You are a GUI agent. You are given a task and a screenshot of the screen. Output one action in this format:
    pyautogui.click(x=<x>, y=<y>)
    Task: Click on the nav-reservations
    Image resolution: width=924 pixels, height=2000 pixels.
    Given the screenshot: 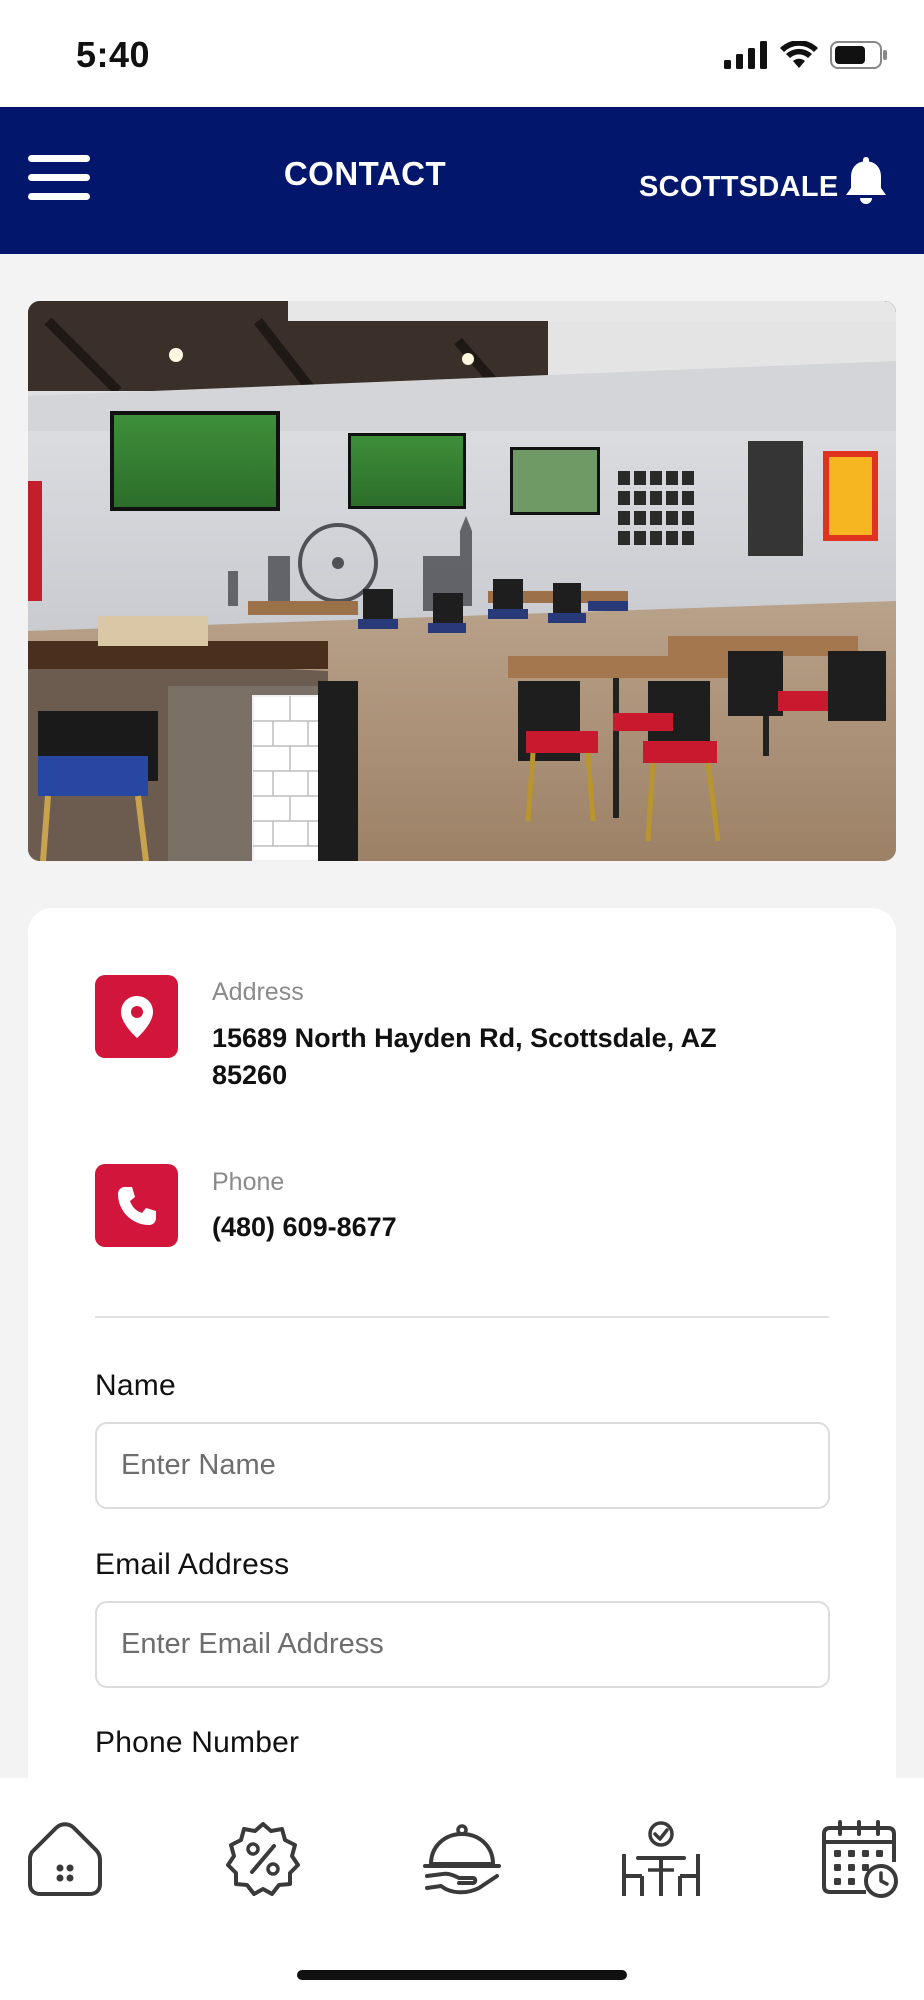 What is the action you would take?
    pyautogui.click(x=661, y=1859)
    